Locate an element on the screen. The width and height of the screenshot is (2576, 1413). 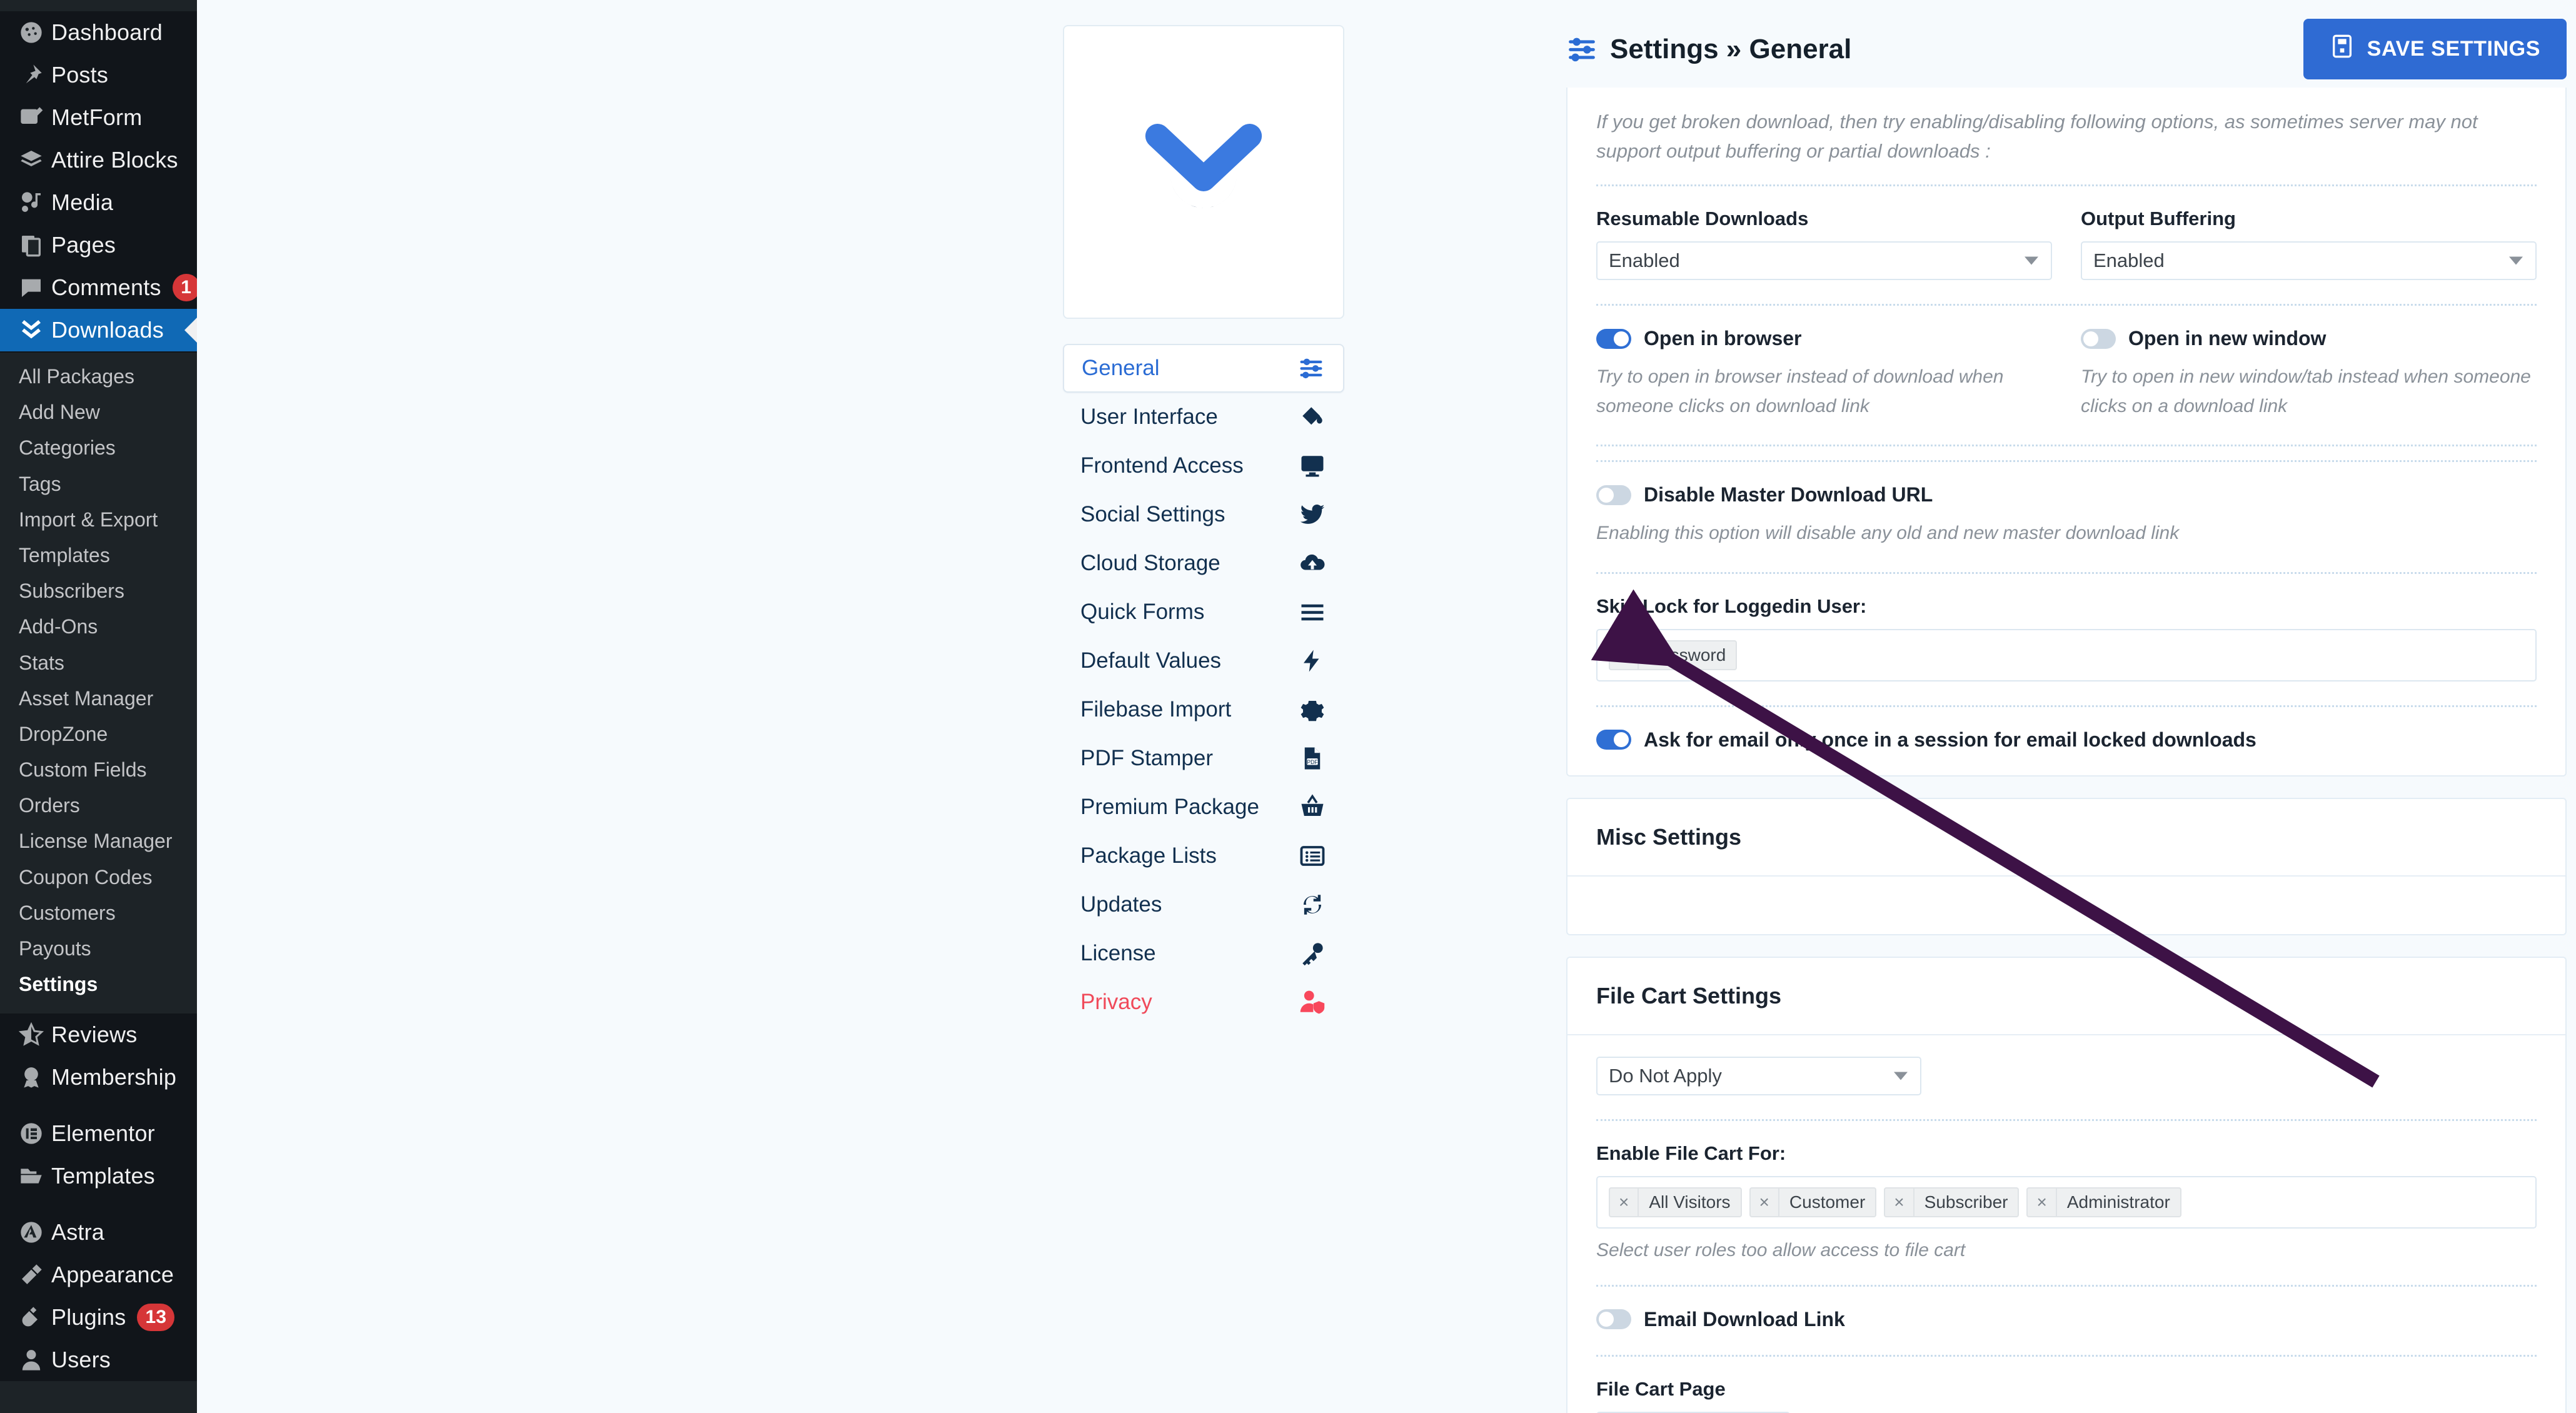
monitor-icon is located at coordinates (1312, 465).